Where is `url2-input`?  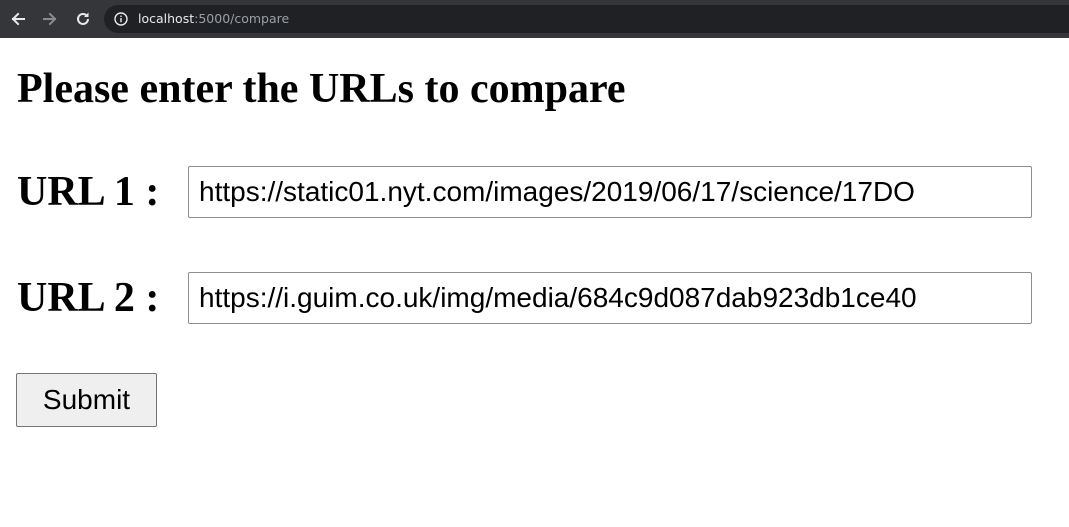 url2-input is located at coordinates (610, 298).